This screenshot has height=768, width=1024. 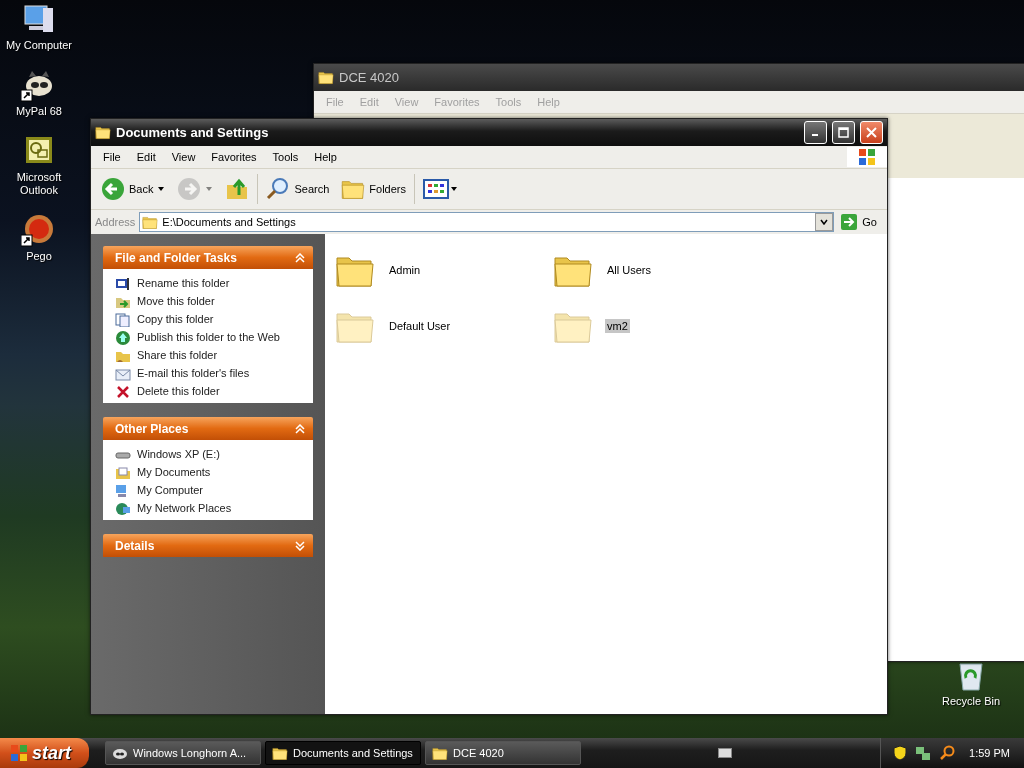 What do you see at coordinates (209, 392) in the screenshot?
I see `task-link: Delete this folder` at bounding box center [209, 392].